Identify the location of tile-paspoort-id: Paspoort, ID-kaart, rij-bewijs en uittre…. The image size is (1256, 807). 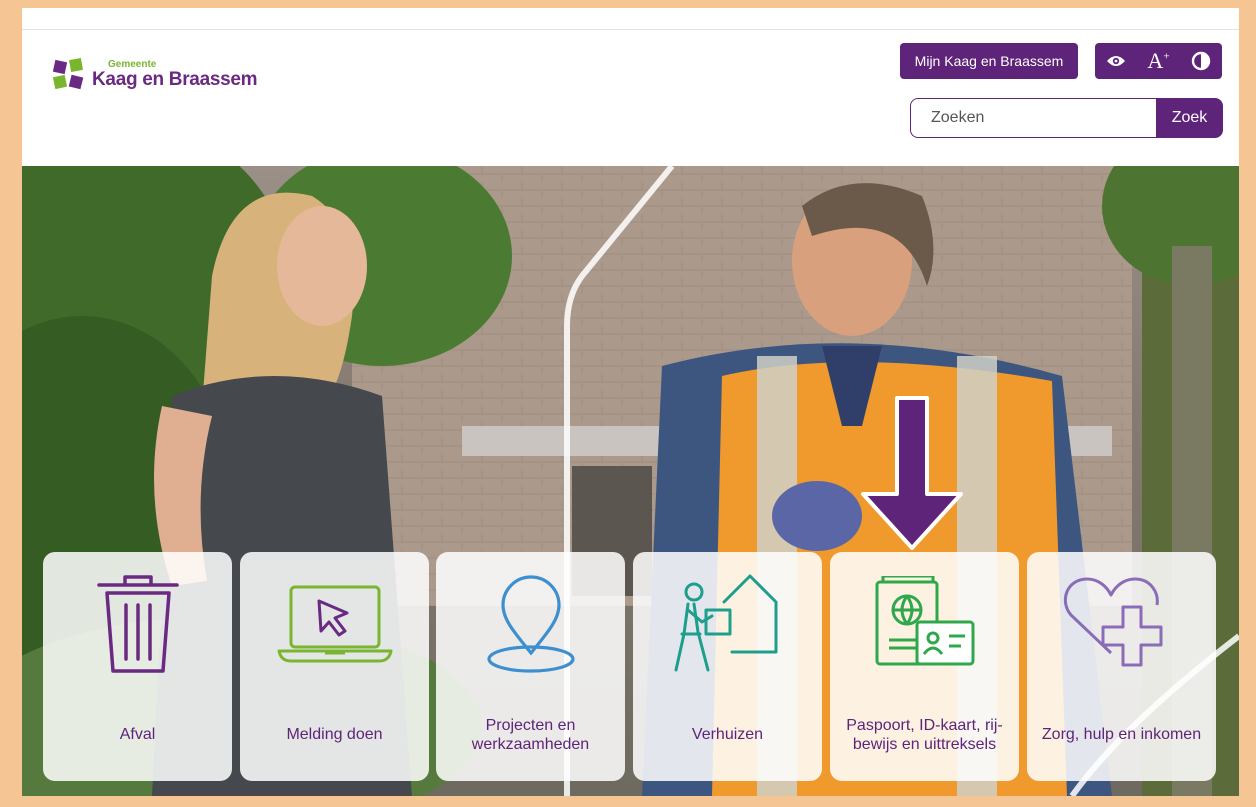
(924, 666).